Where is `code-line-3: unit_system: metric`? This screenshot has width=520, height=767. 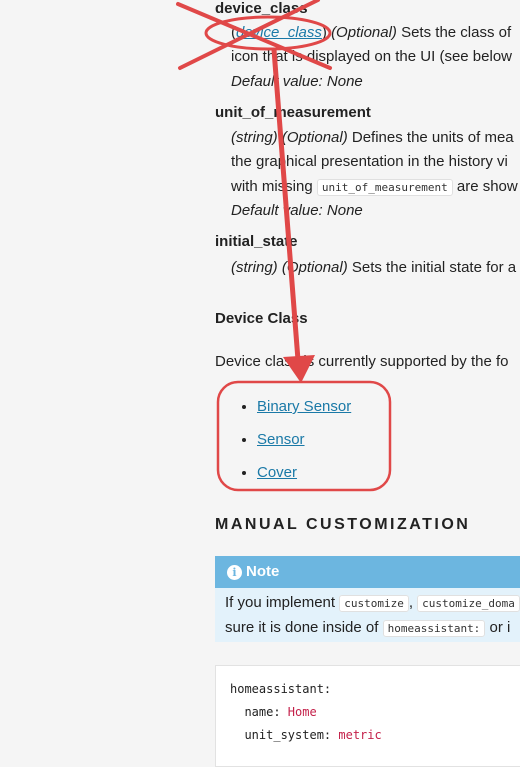 code-line-3: unit_system: metric is located at coordinates (306, 735).